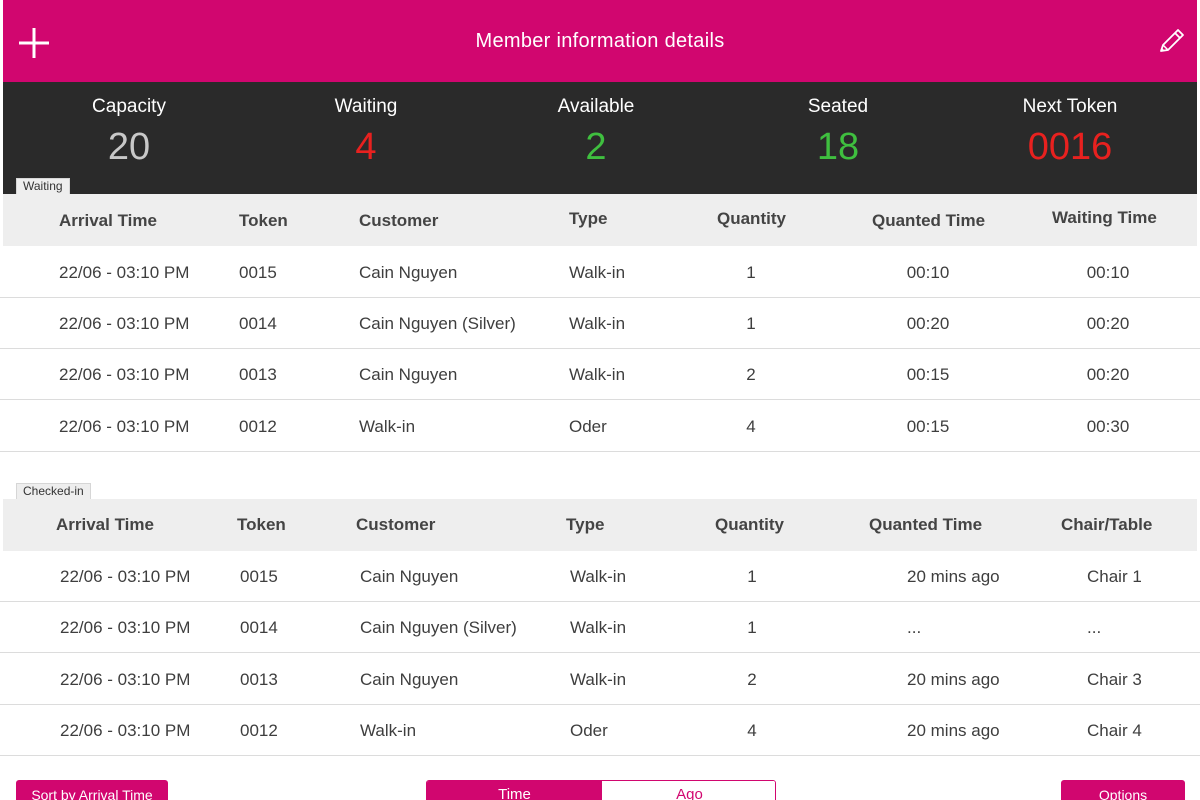  I want to click on stat-available: Available 2, so click(596, 132).